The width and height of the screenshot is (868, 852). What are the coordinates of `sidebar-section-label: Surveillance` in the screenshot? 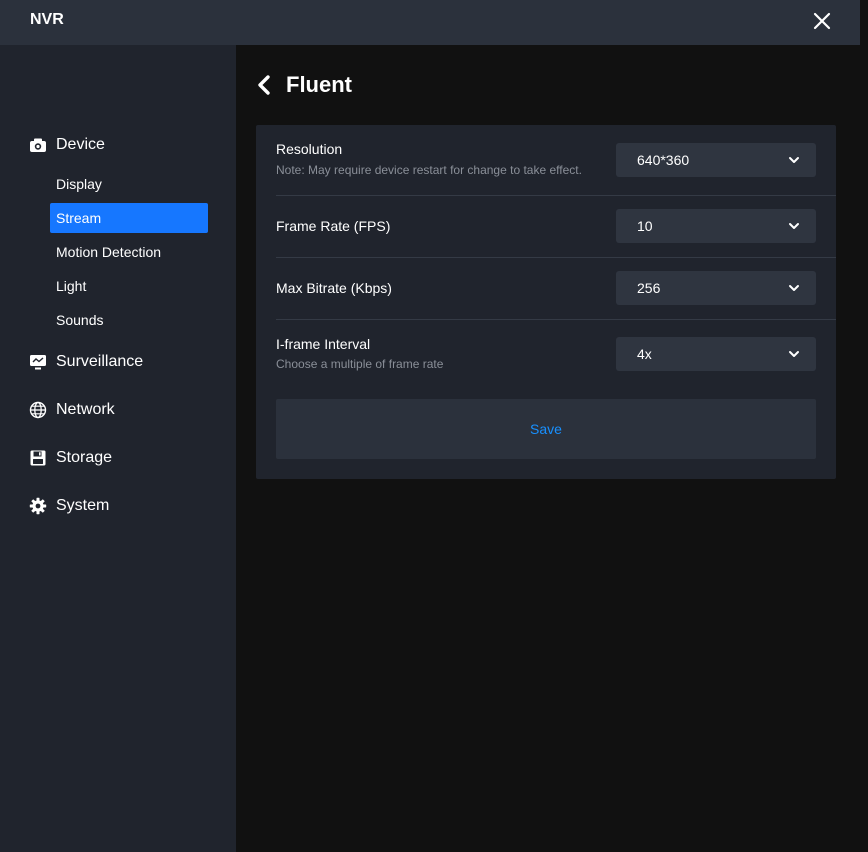 It's located at (100, 361).